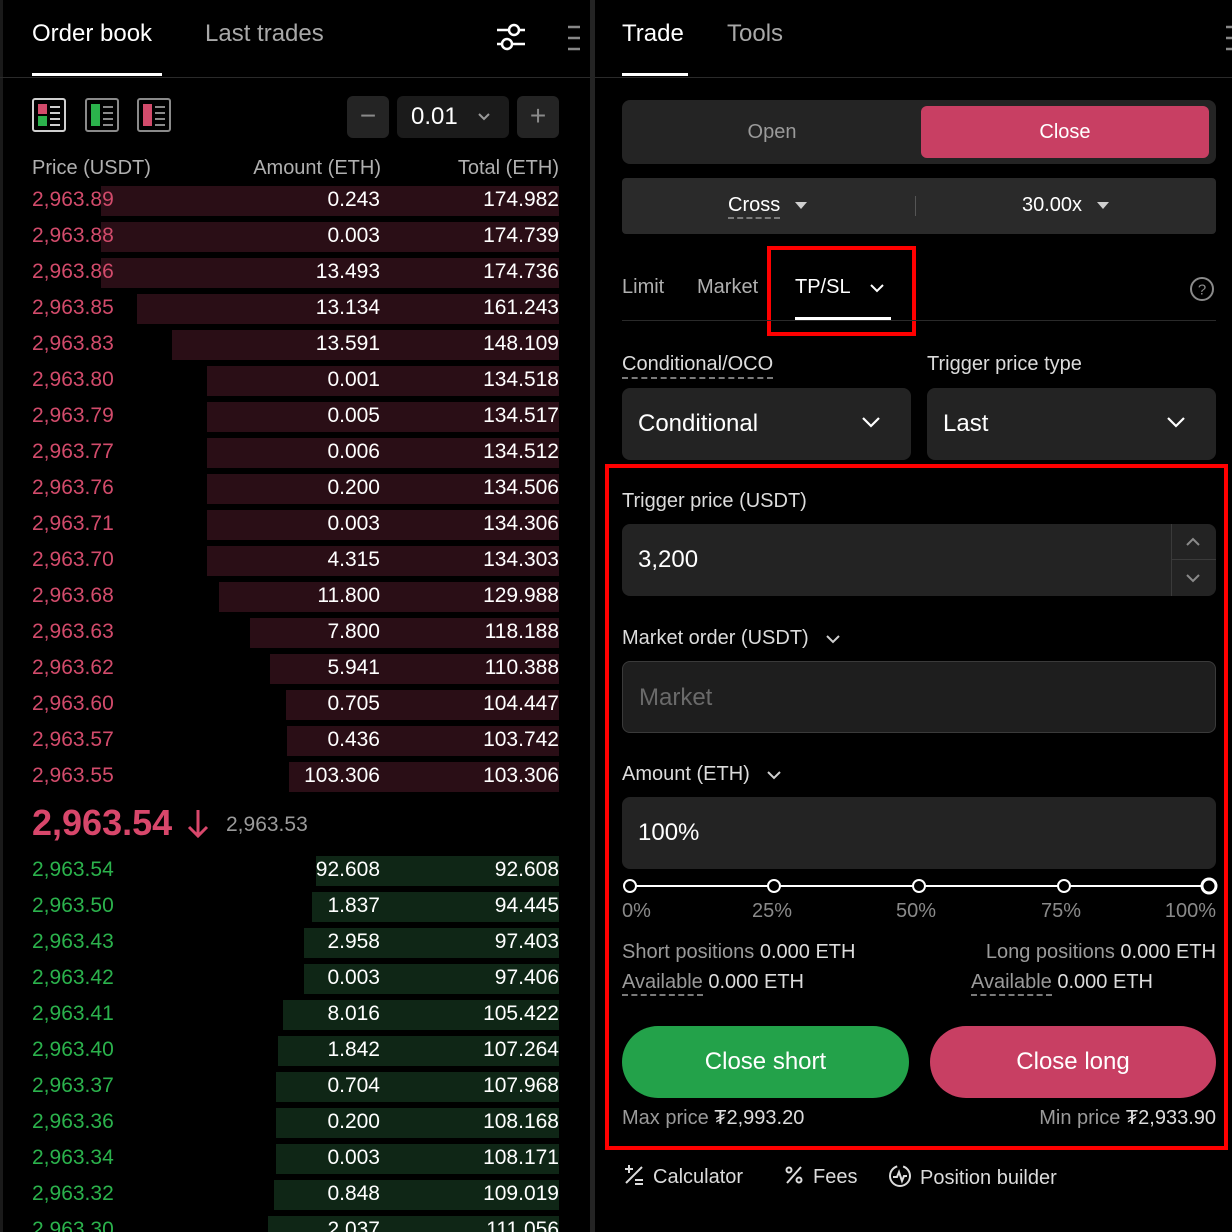 The width and height of the screenshot is (1232, 1232). Describe the element at coordinates (295, 1223) in the screenshot. I see `bid-row: 2,963.30 2.037 111.056` at that location.